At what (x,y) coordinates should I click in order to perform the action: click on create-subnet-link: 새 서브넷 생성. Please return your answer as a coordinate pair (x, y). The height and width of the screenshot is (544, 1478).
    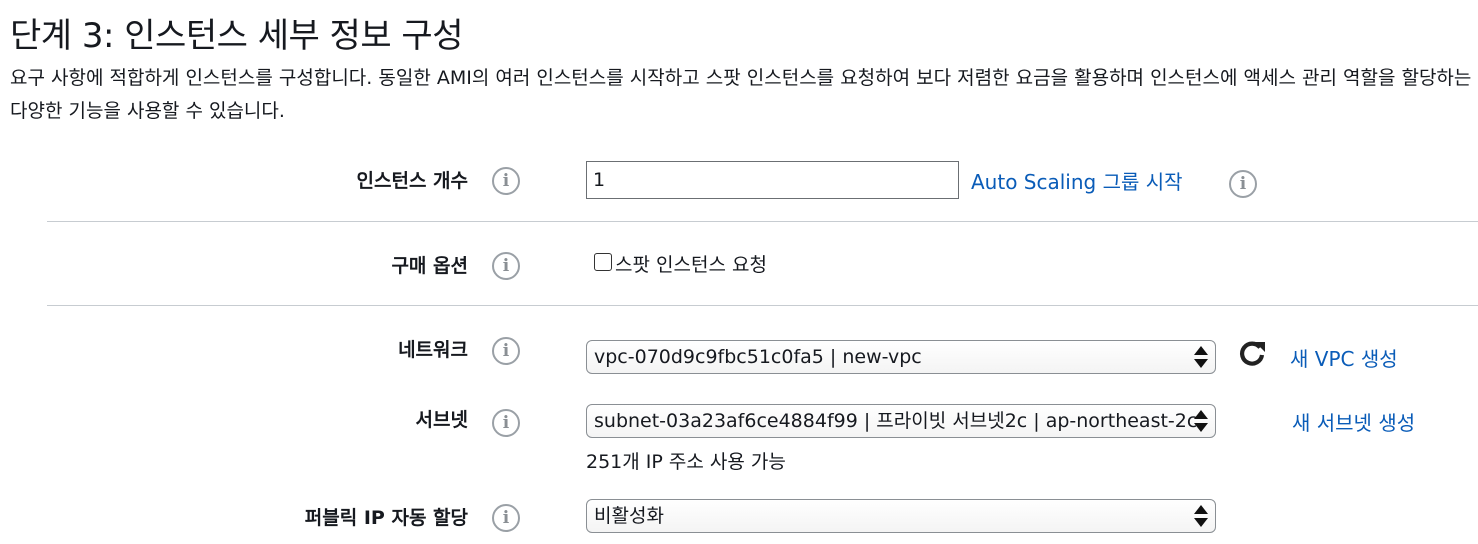
    Looking at the image, I should click on (1353, 421).